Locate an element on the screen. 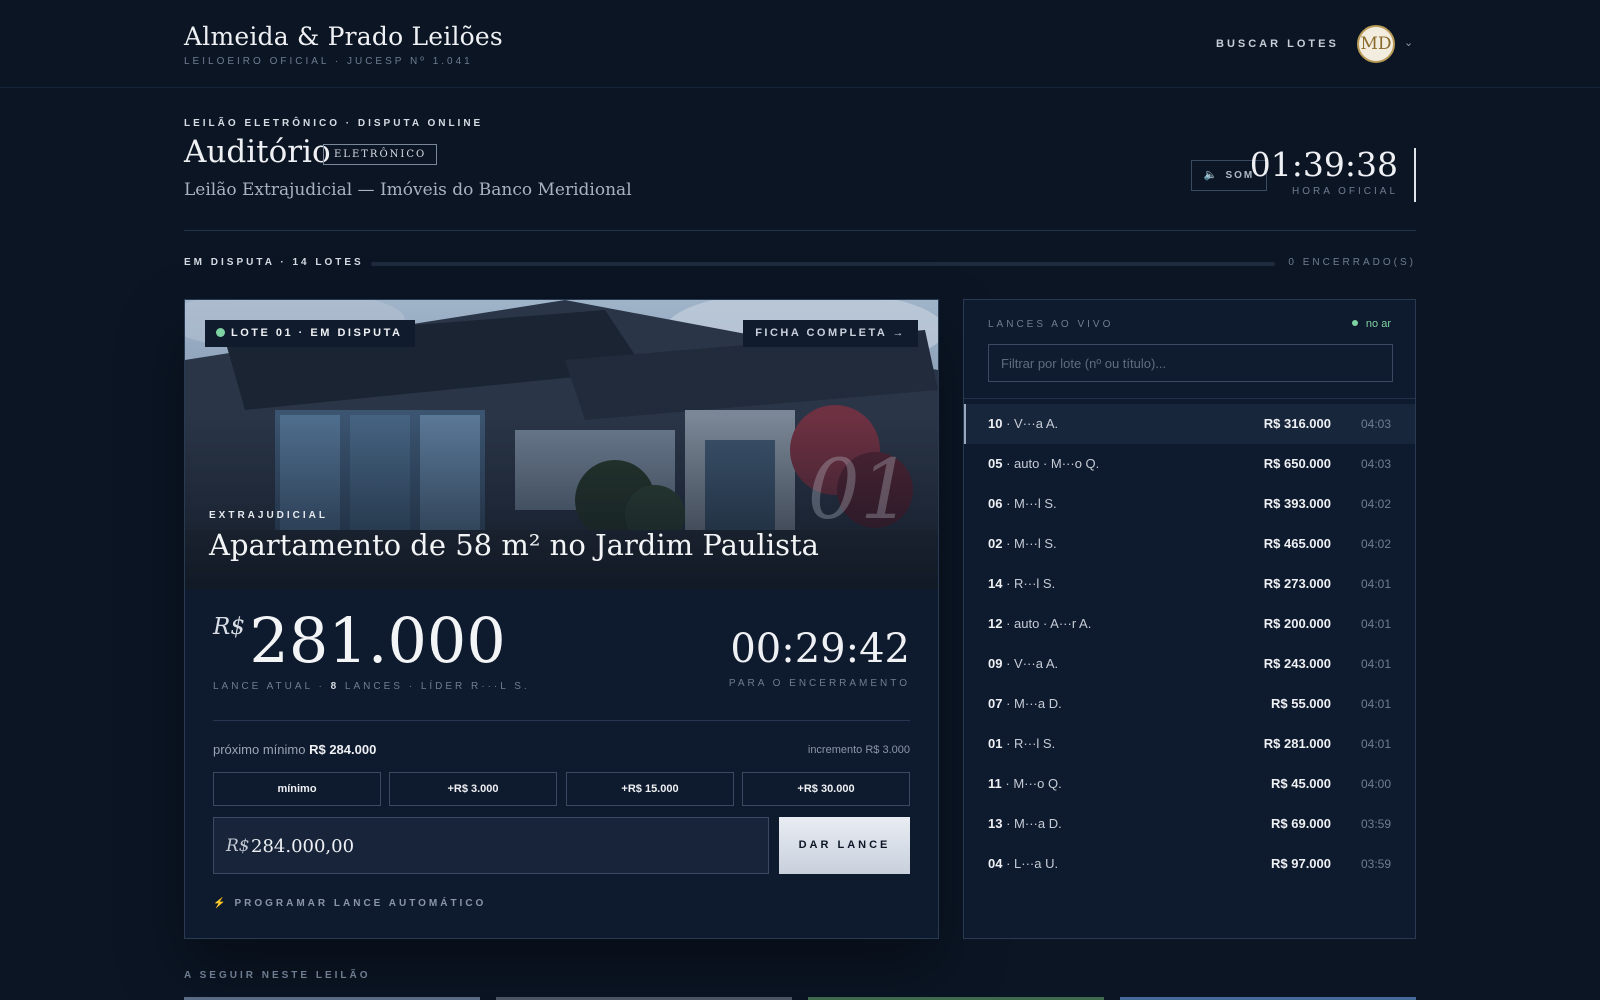 Image resolution: width=1600 pixels, height=1000 pixels. quick-bid-3000-button: +R$ 3.000 is located at coordinates (473, 789).